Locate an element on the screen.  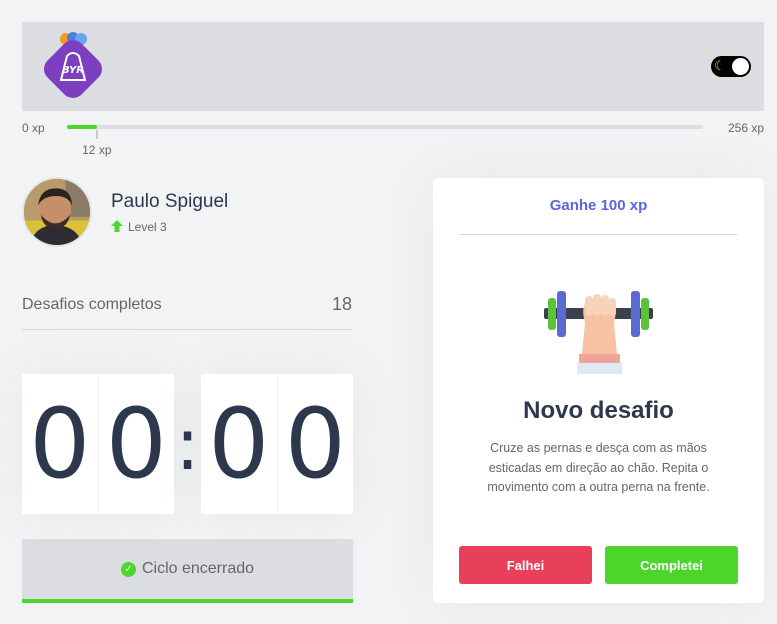
profile-name: Paulo Spiguel is located at coordinates (170, 201).